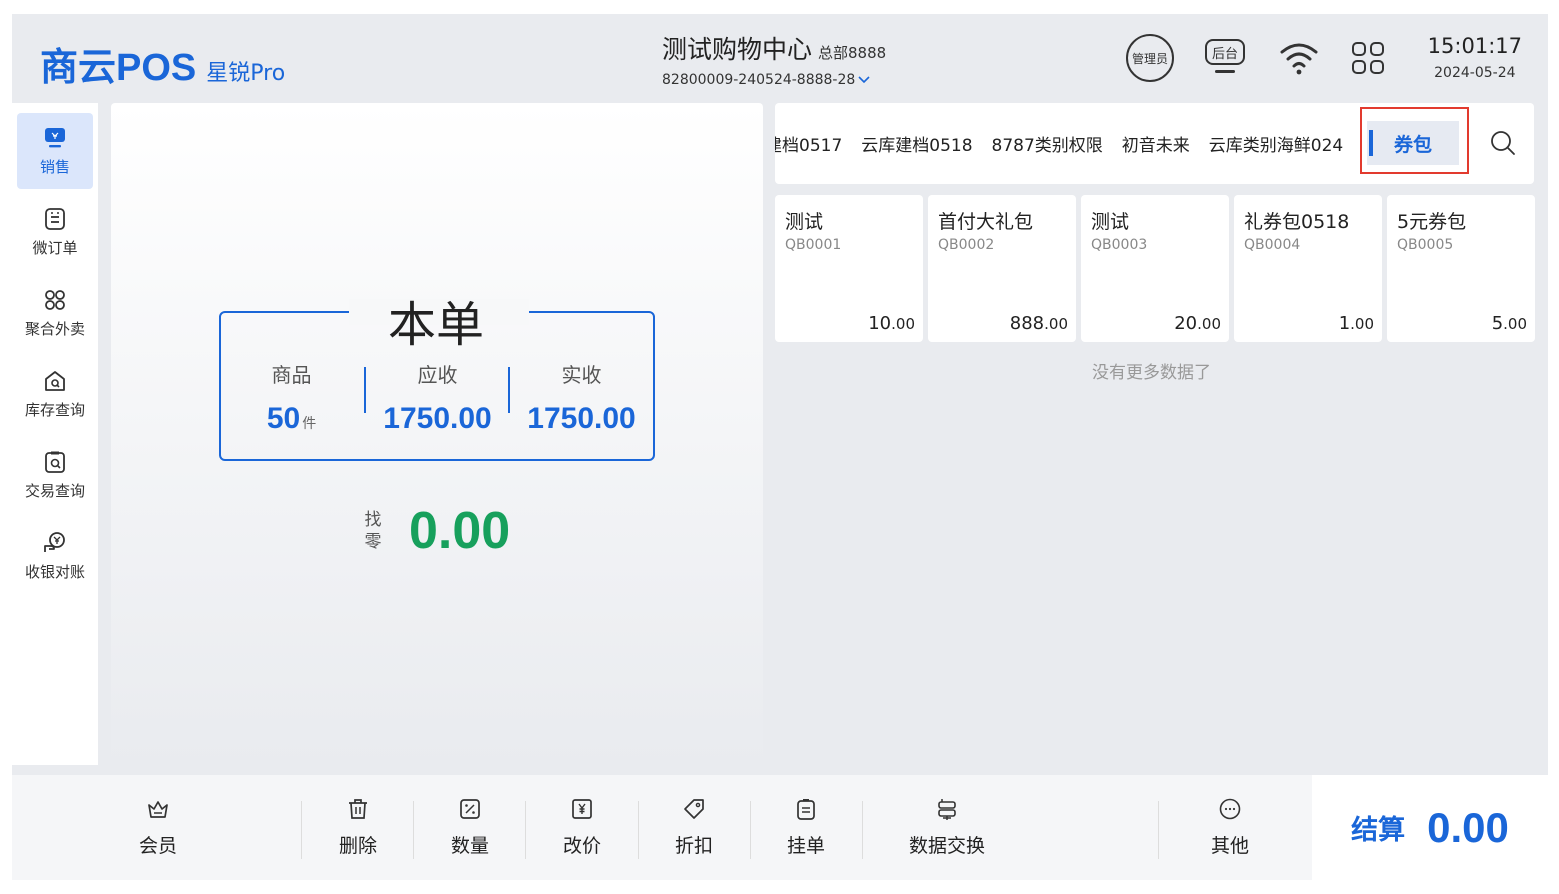  What do you see at coordinates (1509, 323) in the screenshot?
I see `product-price: 5.00` at bounding box center [1509, 323].